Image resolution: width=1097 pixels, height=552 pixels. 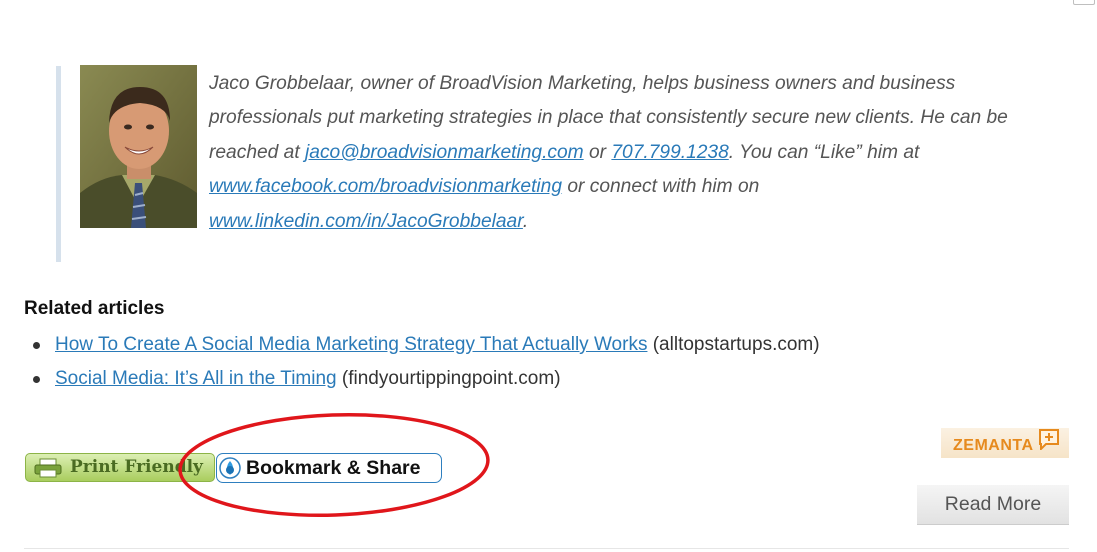 I want to click on zemanta-plus-icon, so click(x=1049, y=440).